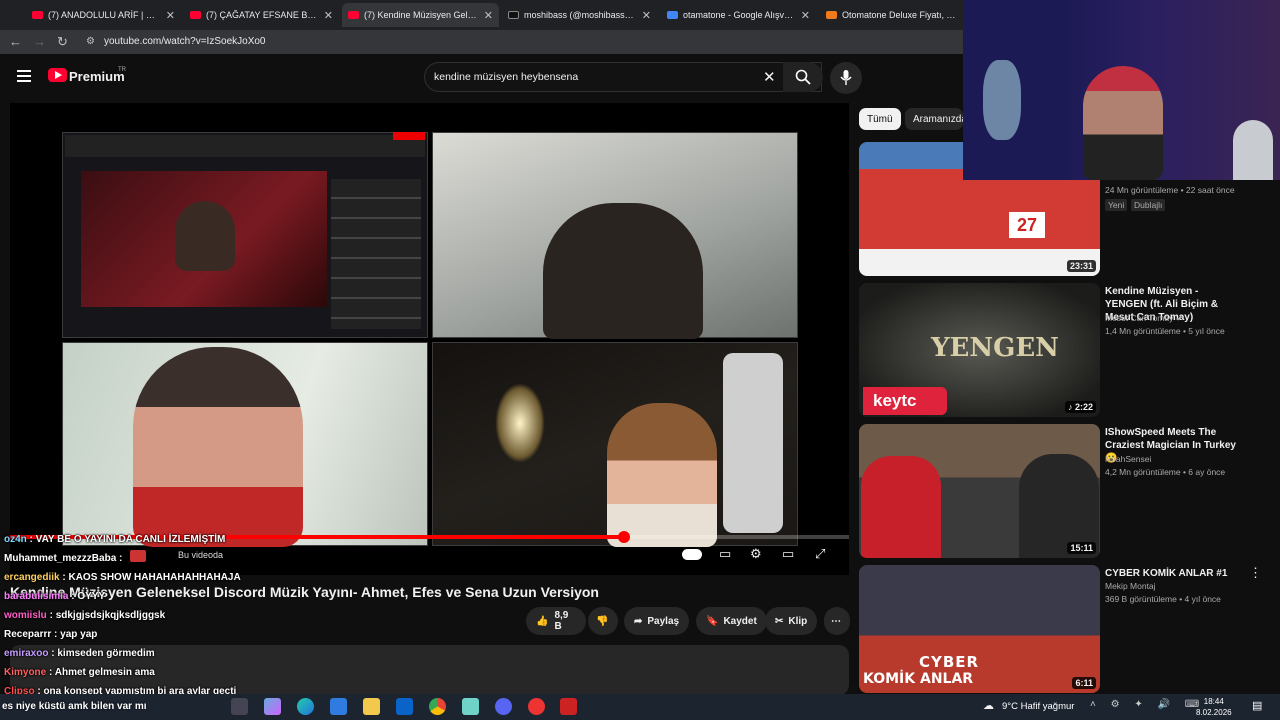 This screenshot has height=720, width=1280. What do you see at coordinates (692, 554) in the screenshot?
I see `autoplay-toggle` at bounding box center [692, 554].